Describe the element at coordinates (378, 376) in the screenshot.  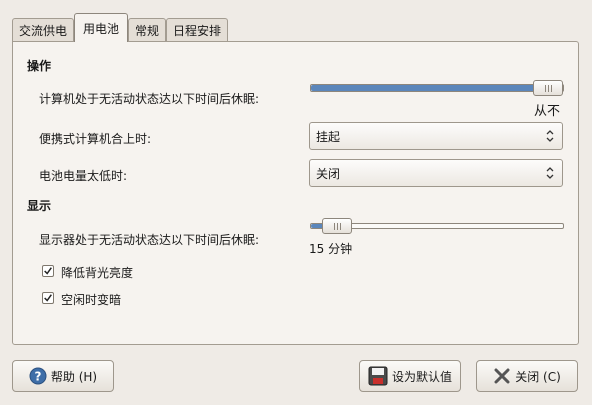
I see `save-disk-icon` at that location.